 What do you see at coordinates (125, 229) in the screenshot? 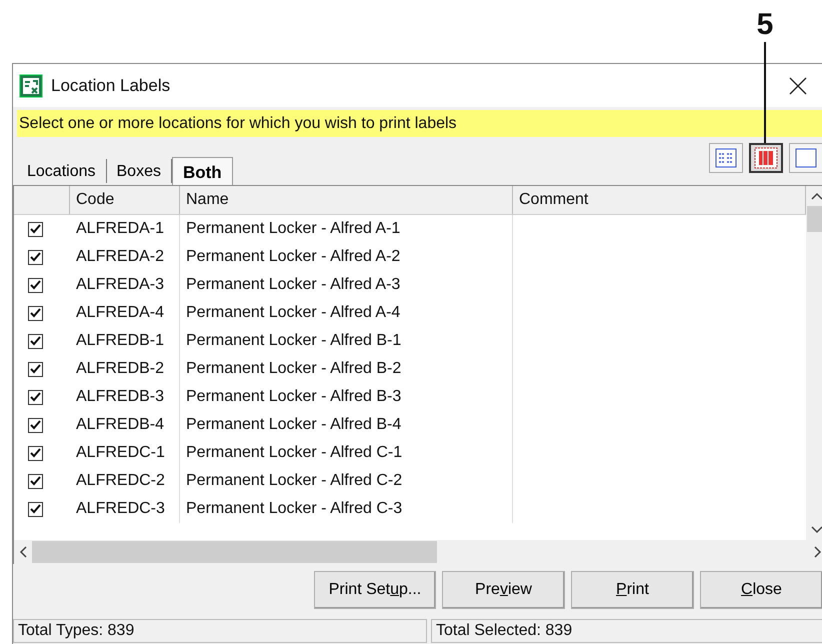
I see `table-cell: ALFREDA-1` at bounding box center [125, 229].